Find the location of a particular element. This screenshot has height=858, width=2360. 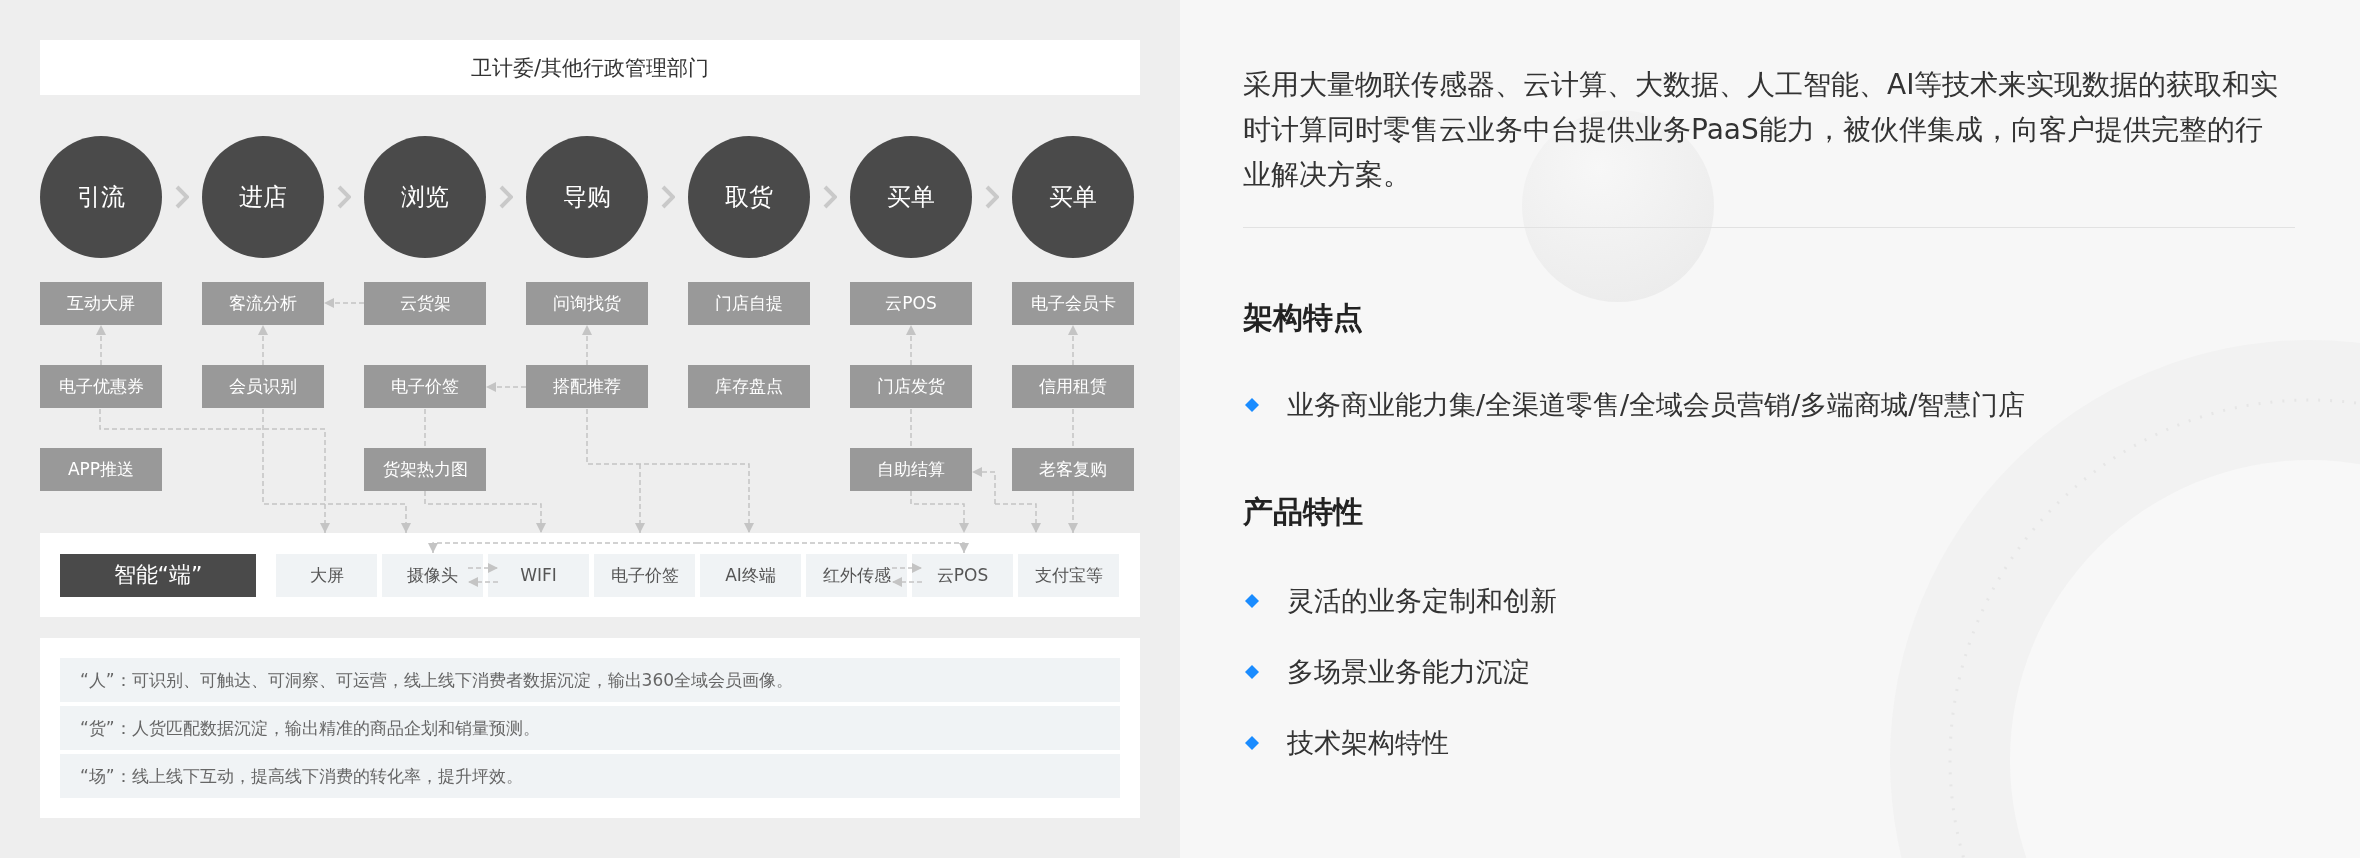

stage-circle: 进店 is located at coordinates (263, 197).